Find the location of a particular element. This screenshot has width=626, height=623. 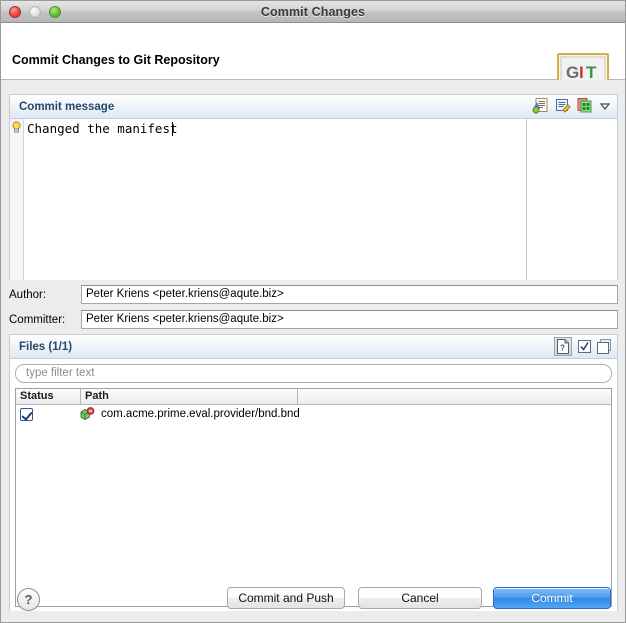

text-caret is located at coordinates (172, 129).